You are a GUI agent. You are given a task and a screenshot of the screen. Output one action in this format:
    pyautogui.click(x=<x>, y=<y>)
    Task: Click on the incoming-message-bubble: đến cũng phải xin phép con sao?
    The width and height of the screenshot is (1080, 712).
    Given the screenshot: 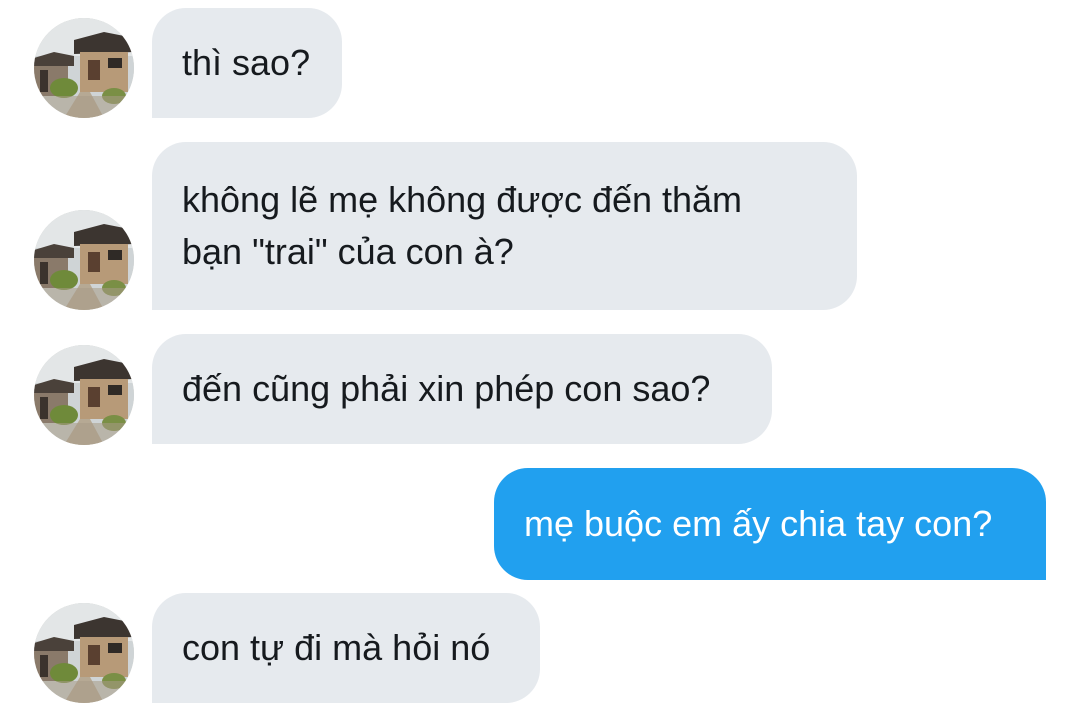 What is the action you would take?
    pyautogui.click(x=462, y=389)
    